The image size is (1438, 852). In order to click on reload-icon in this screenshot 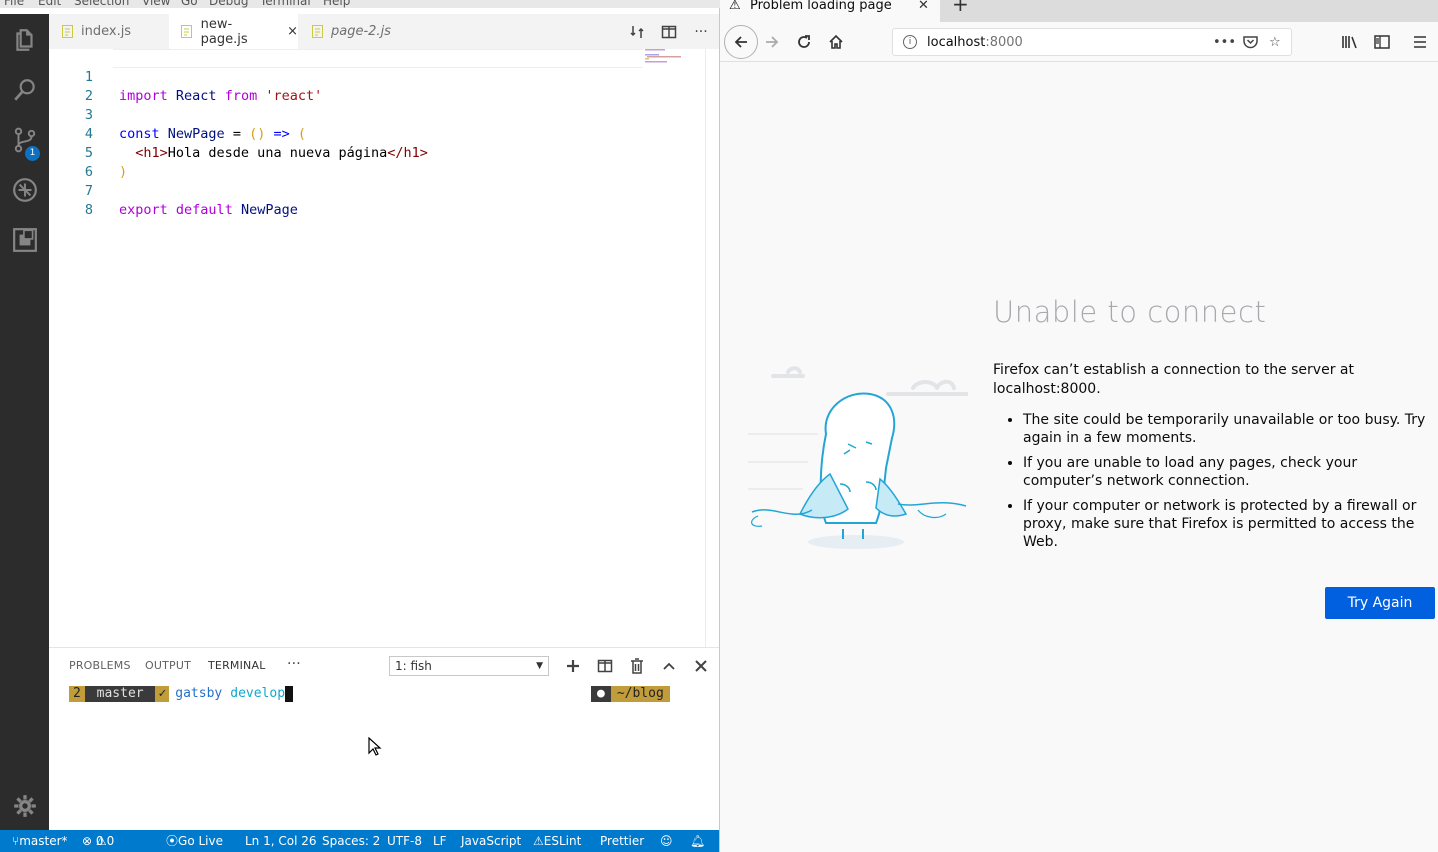, I will do `click(804, 41)`.